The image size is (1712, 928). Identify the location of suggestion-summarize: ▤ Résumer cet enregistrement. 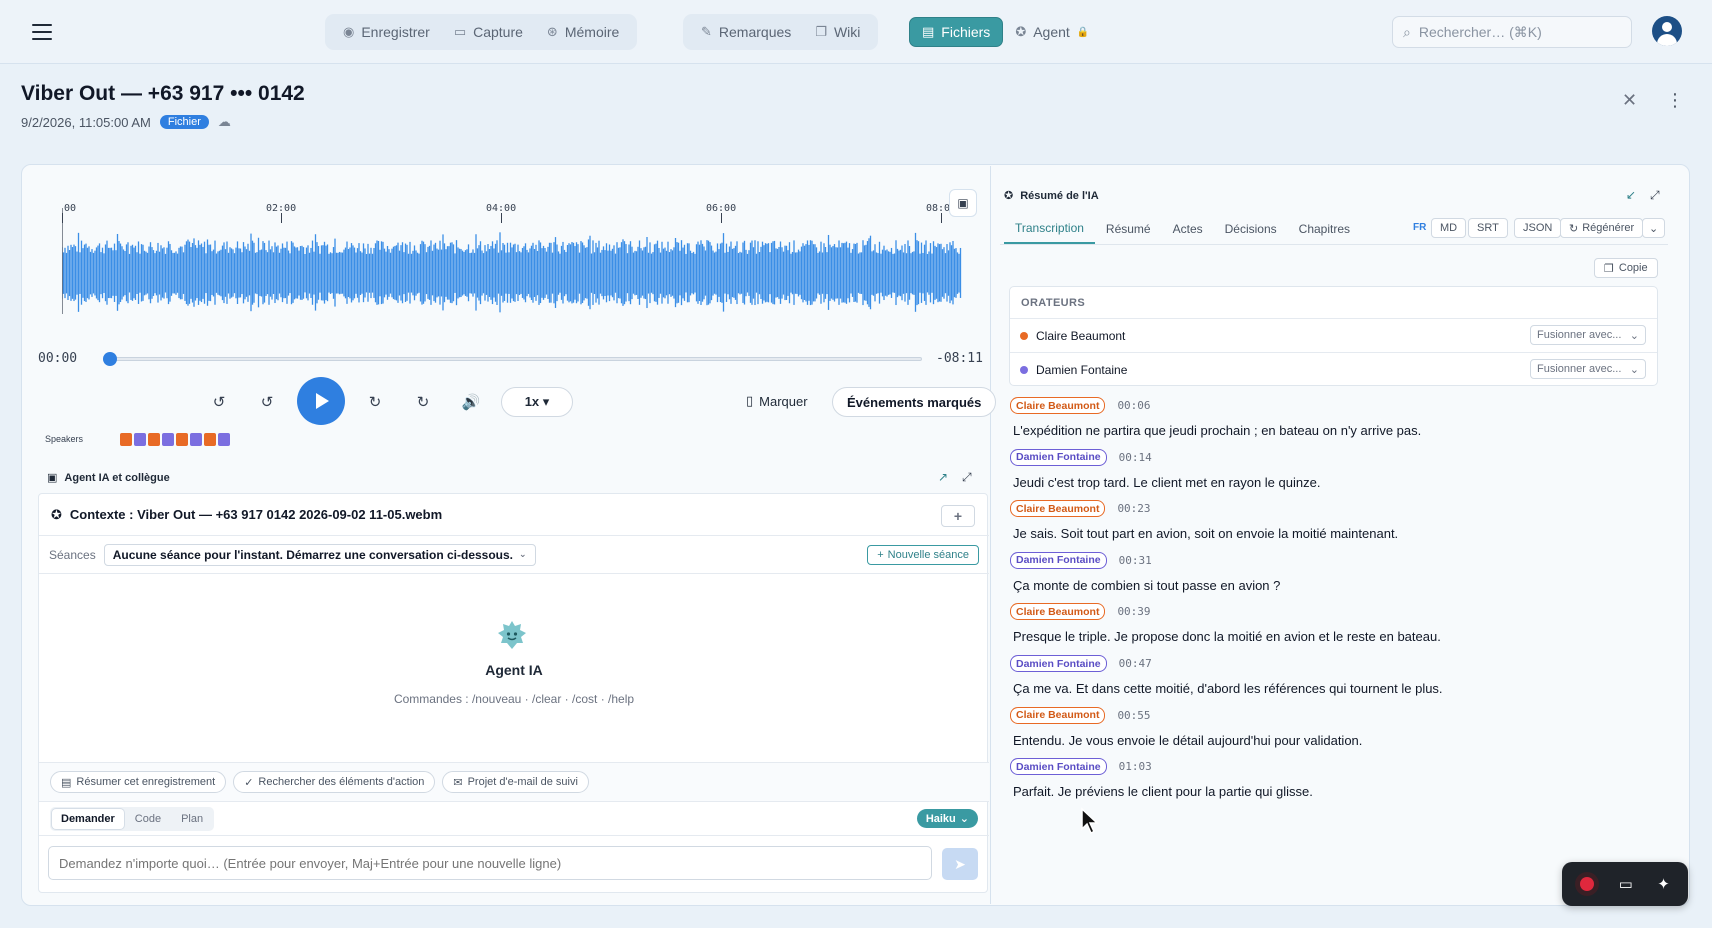
(138, 782).